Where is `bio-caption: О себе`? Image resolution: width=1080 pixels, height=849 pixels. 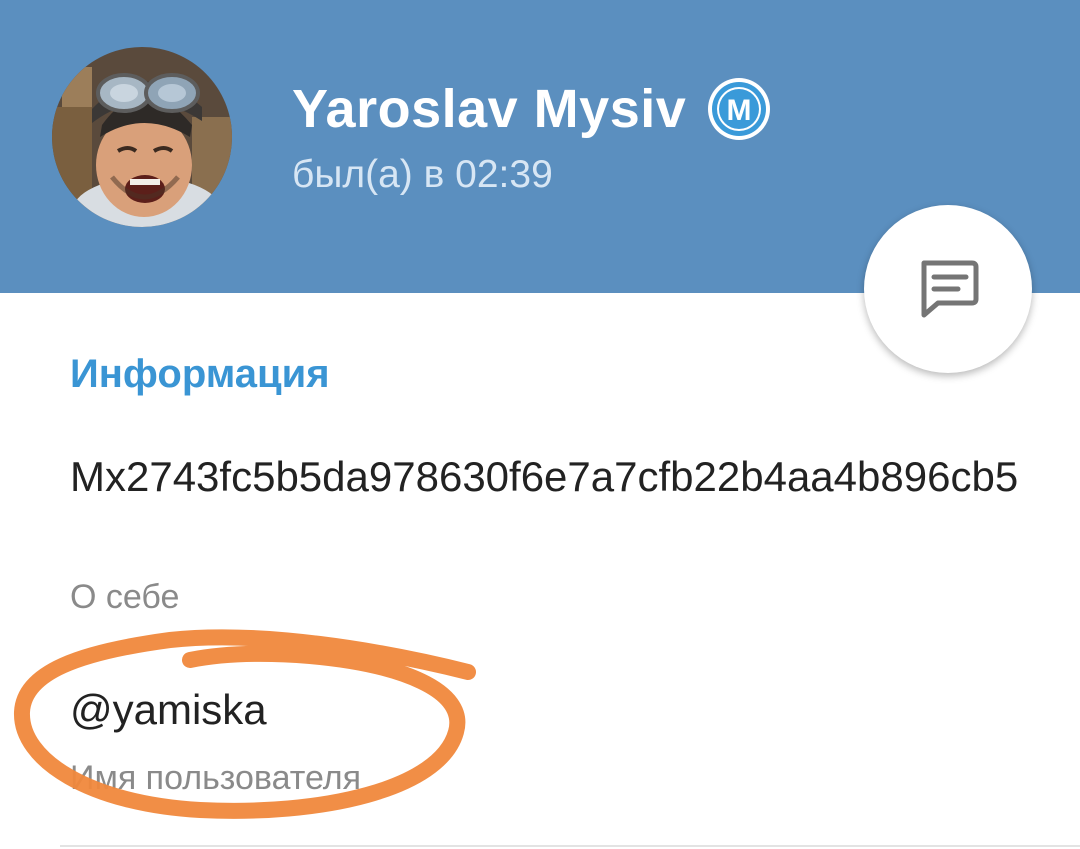 bio-caption: О себе is located at coordinates (125, 597).